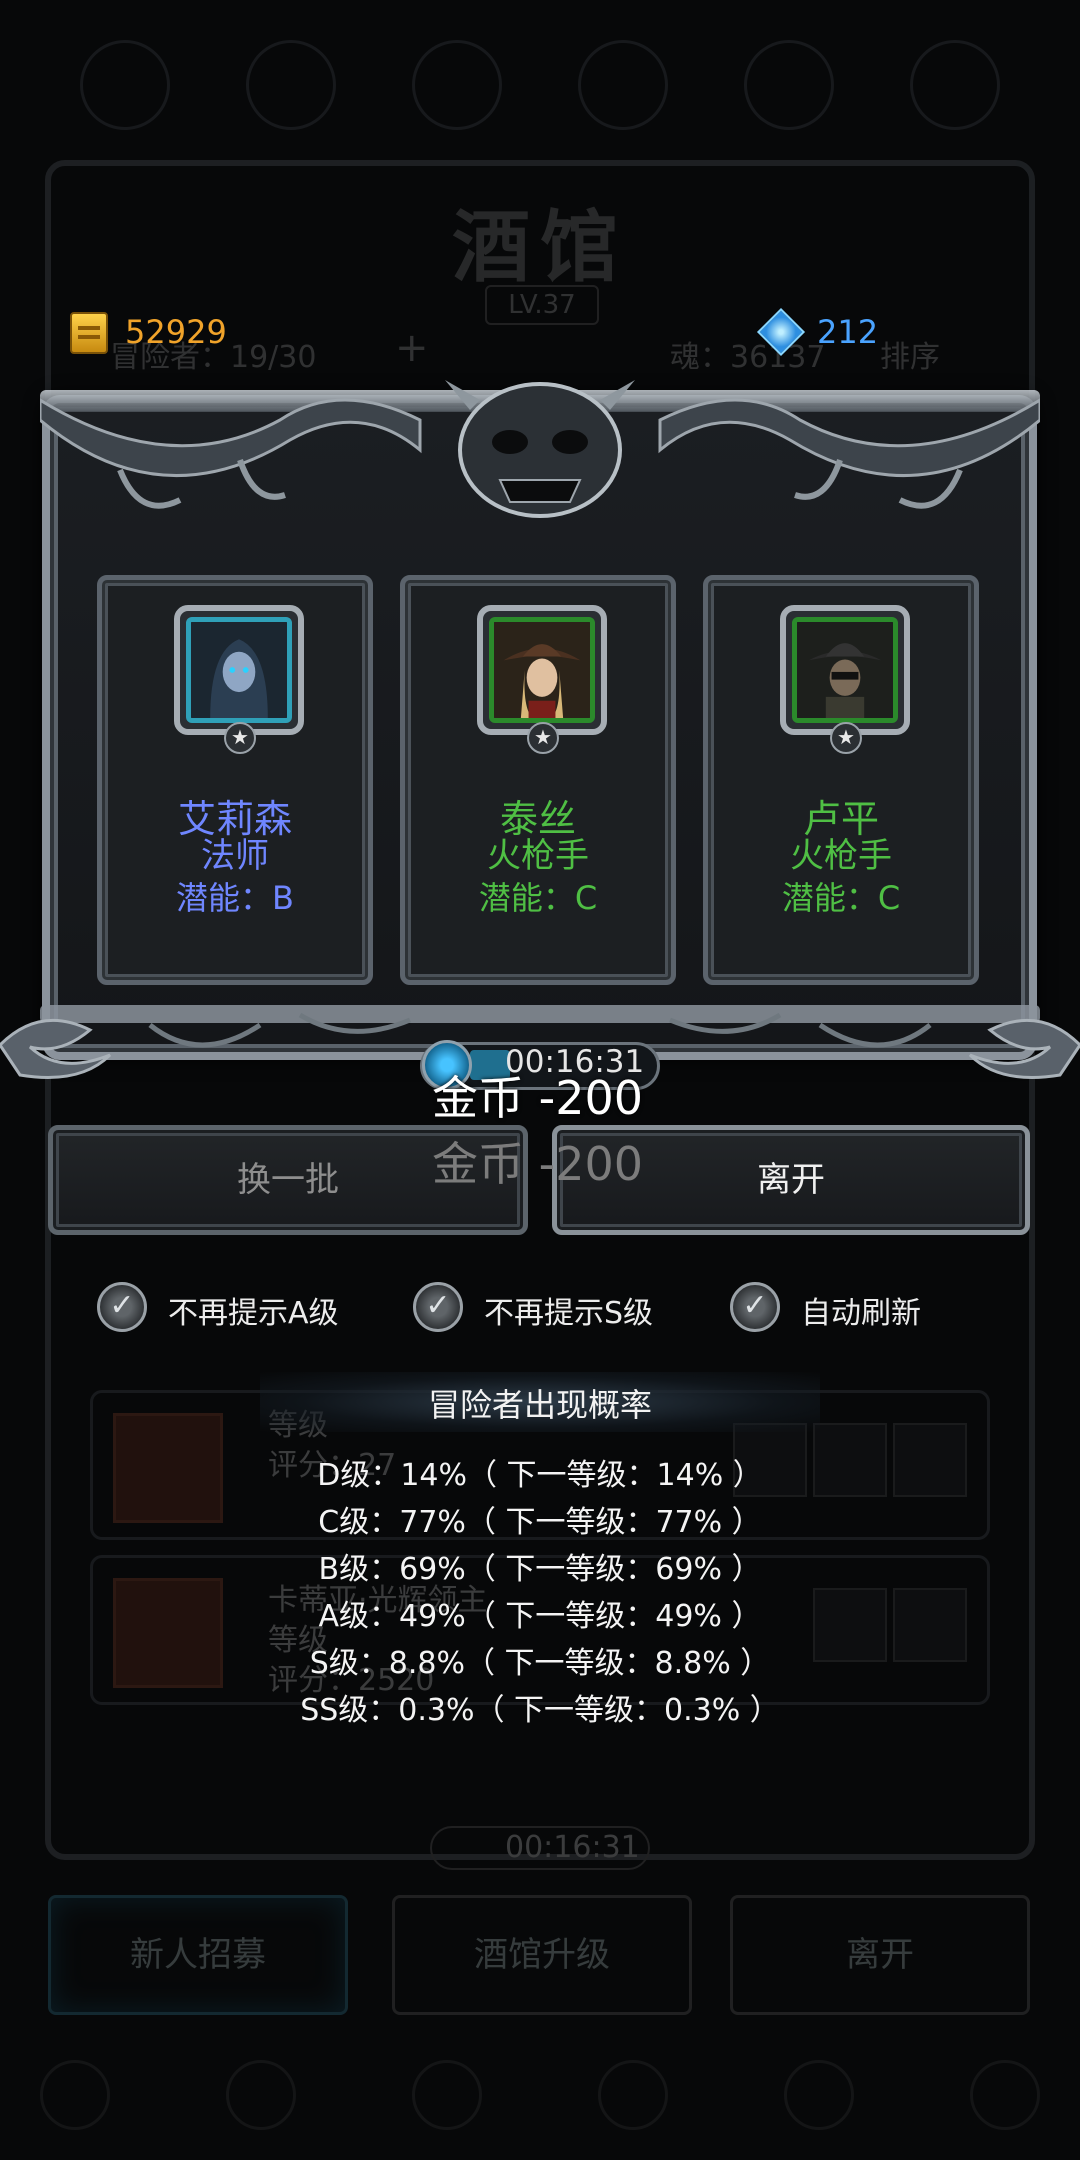 This screenshot has width=1080, height=2160. I want to click on skull-ornament-icon, so click(540, 449).